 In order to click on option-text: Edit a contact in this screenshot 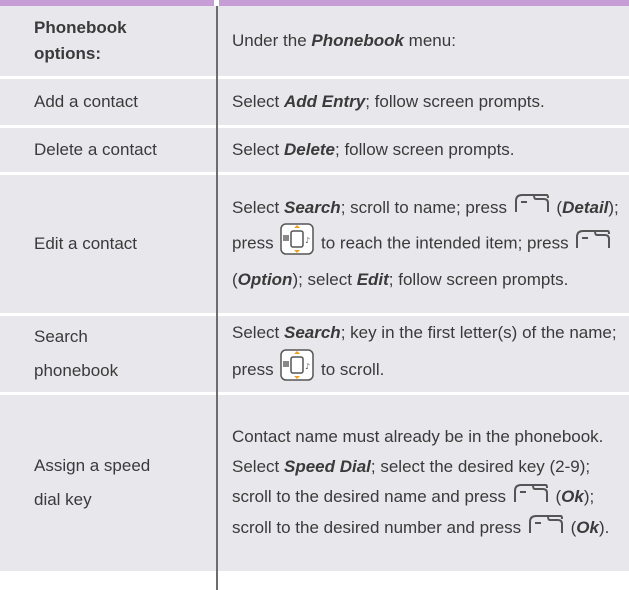, I will do `click(86, 243)`.